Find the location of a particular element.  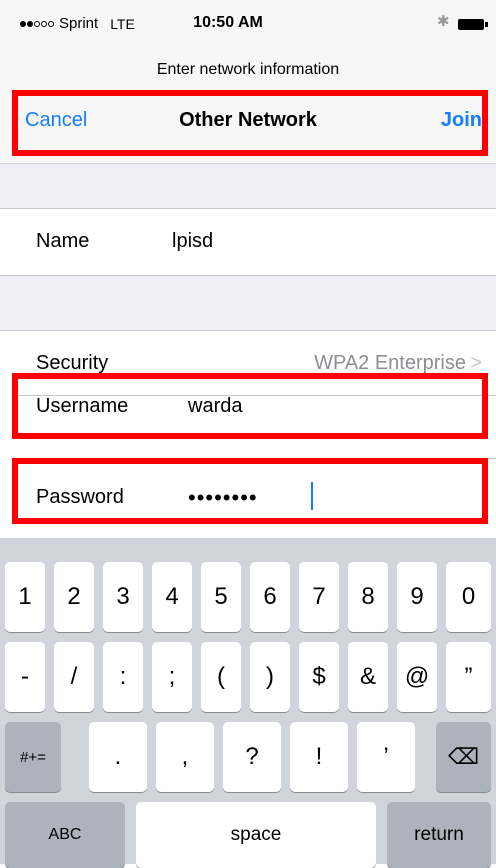

key-colon: : is located at coordinates (123, 677).